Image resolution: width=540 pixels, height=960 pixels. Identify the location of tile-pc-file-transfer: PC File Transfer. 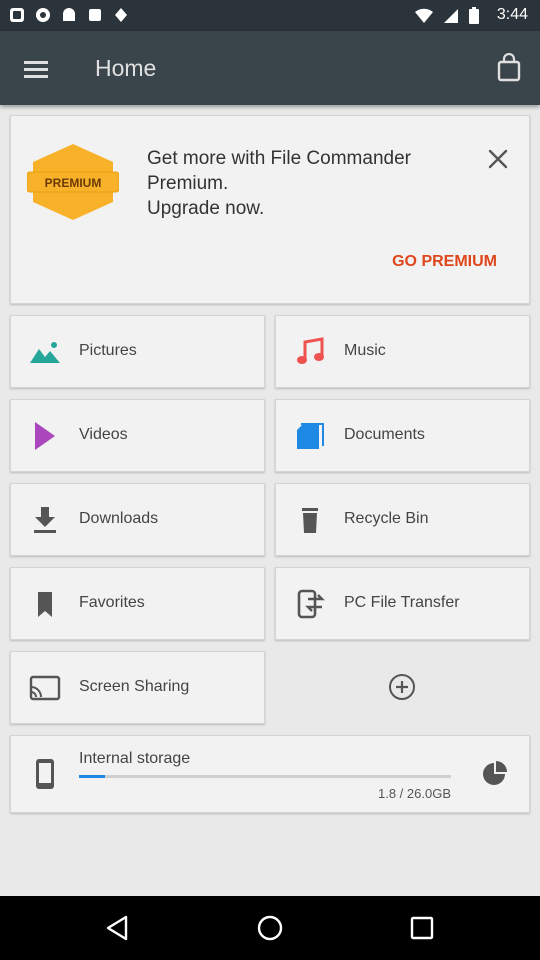
(402, 603).